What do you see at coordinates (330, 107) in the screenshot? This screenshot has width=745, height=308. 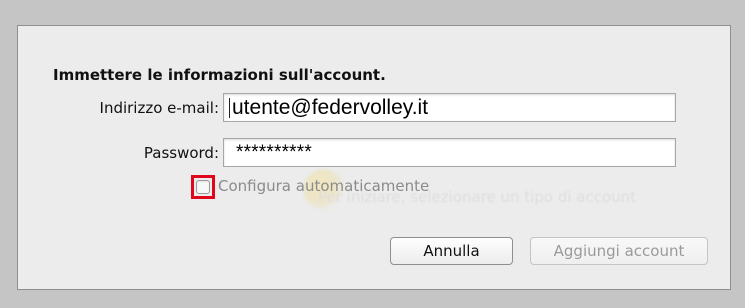 I see `email-value: utente@federvolley.it` at bounding box center [330, 107].